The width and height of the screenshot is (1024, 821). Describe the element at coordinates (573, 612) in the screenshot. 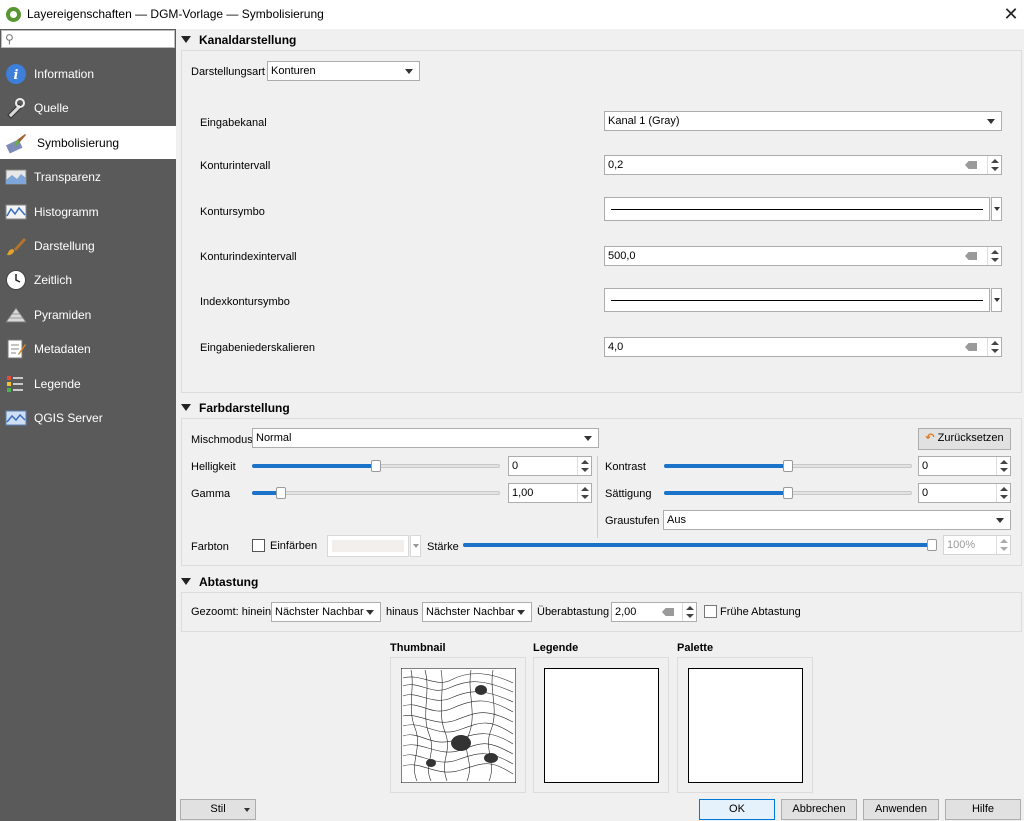

I see `oversampling-label: Überabtastung` at that location.